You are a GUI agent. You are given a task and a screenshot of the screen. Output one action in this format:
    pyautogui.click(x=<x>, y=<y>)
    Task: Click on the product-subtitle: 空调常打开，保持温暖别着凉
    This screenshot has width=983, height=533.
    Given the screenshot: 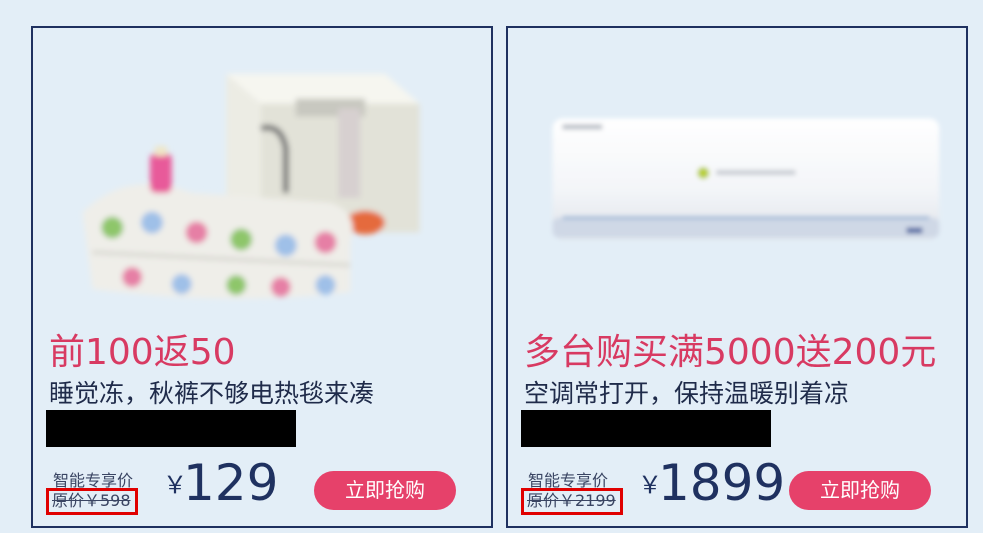 What is the action you would take?
    pyautogui.click(x=686, y=392)
    